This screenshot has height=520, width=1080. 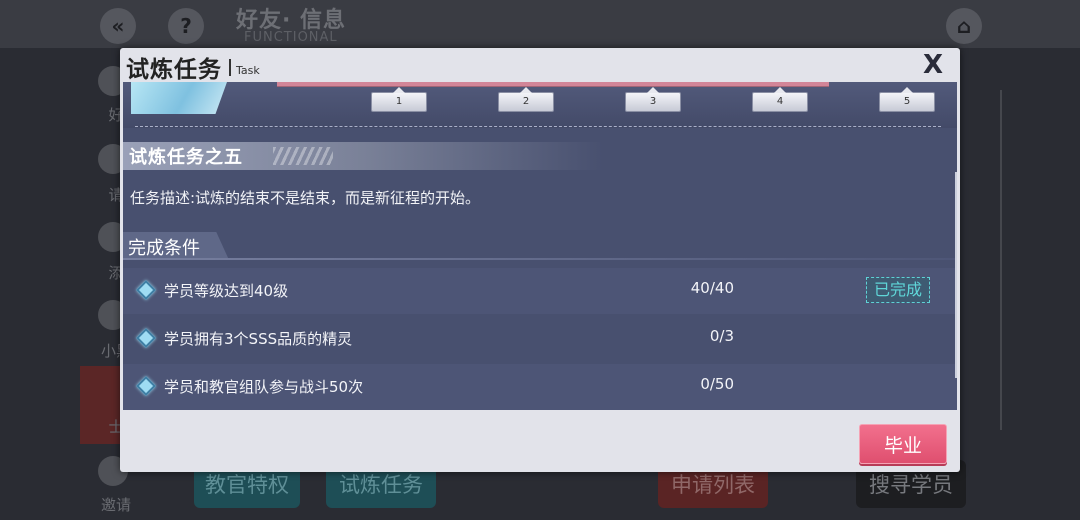 I want to click on condition-progress: 0/3, so click(x=721, y=336).